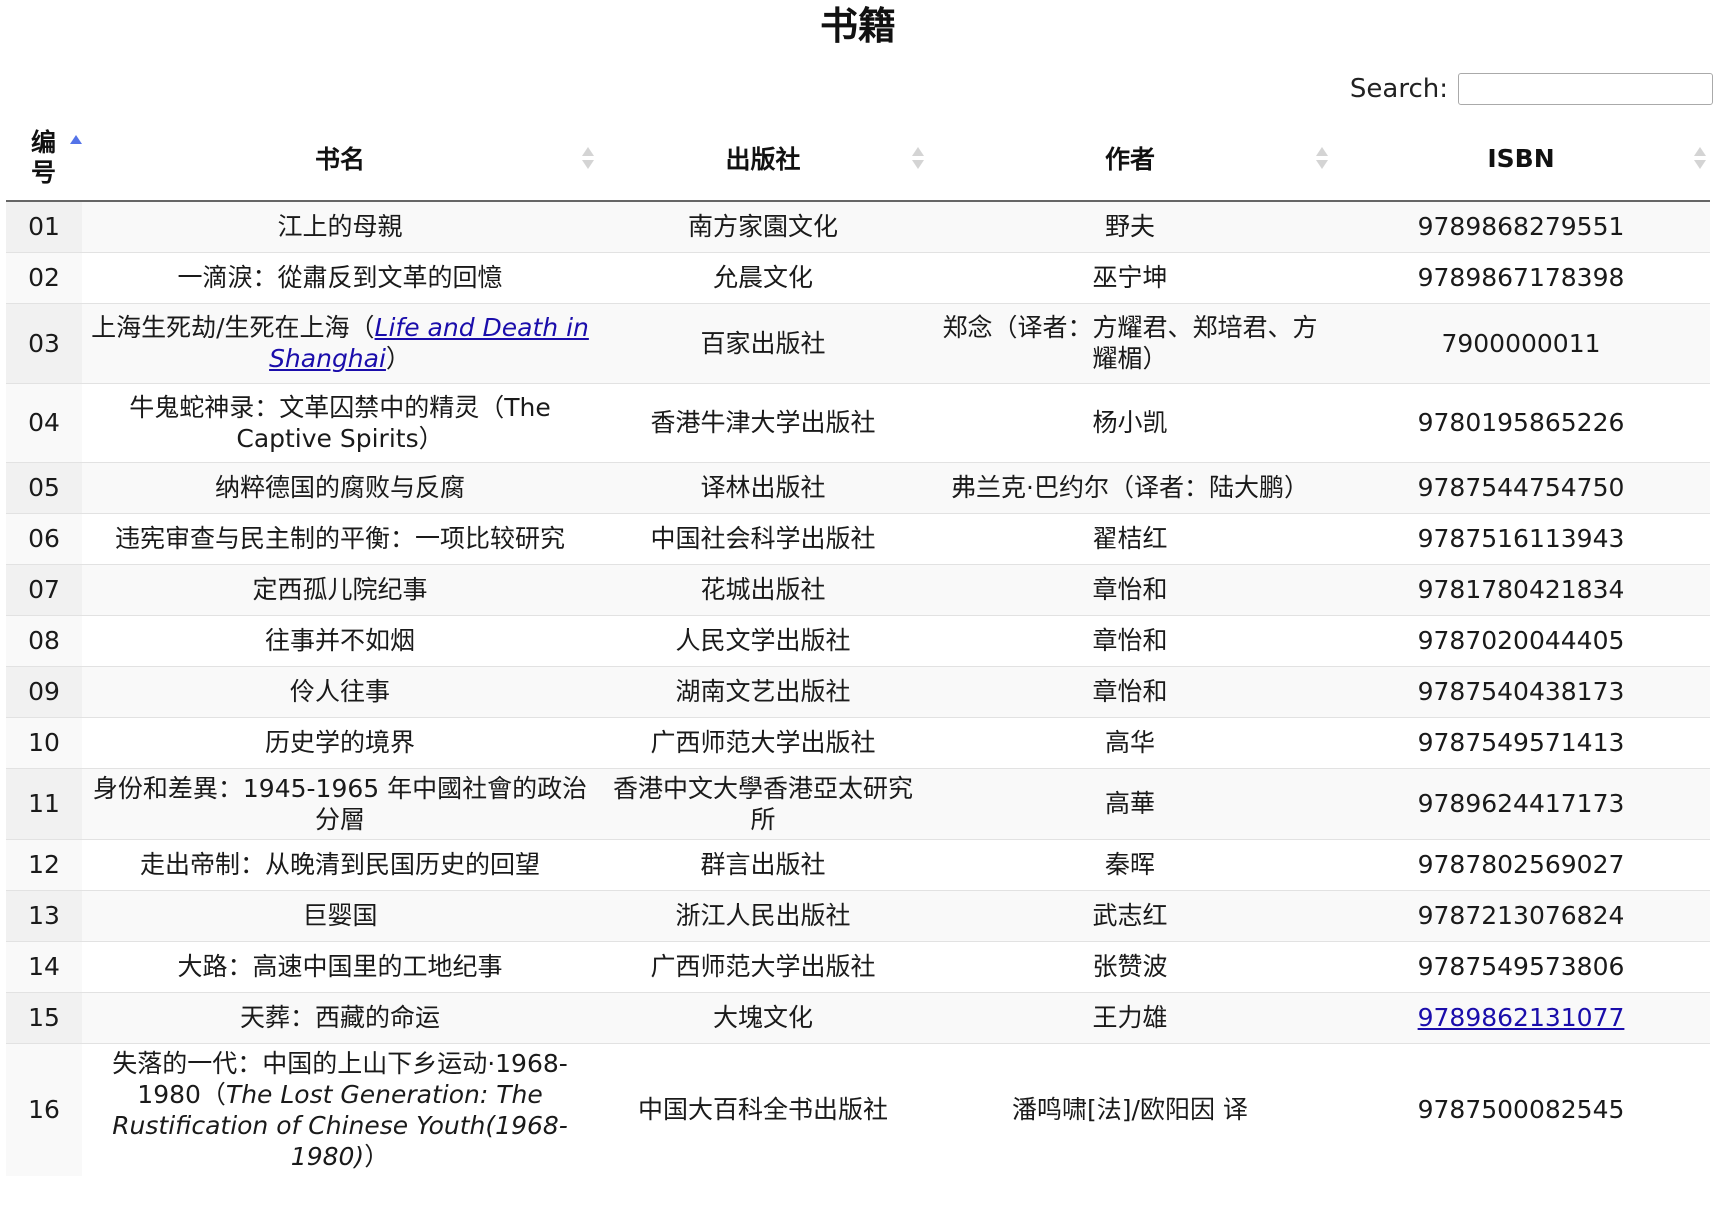 Image resolution: width=1716 pixels, height=1227 pixels. I want to click on table-row: 15 天葬：西藏的命运 大塊文化 王力雄 9789862131077, so click(858, 1017).